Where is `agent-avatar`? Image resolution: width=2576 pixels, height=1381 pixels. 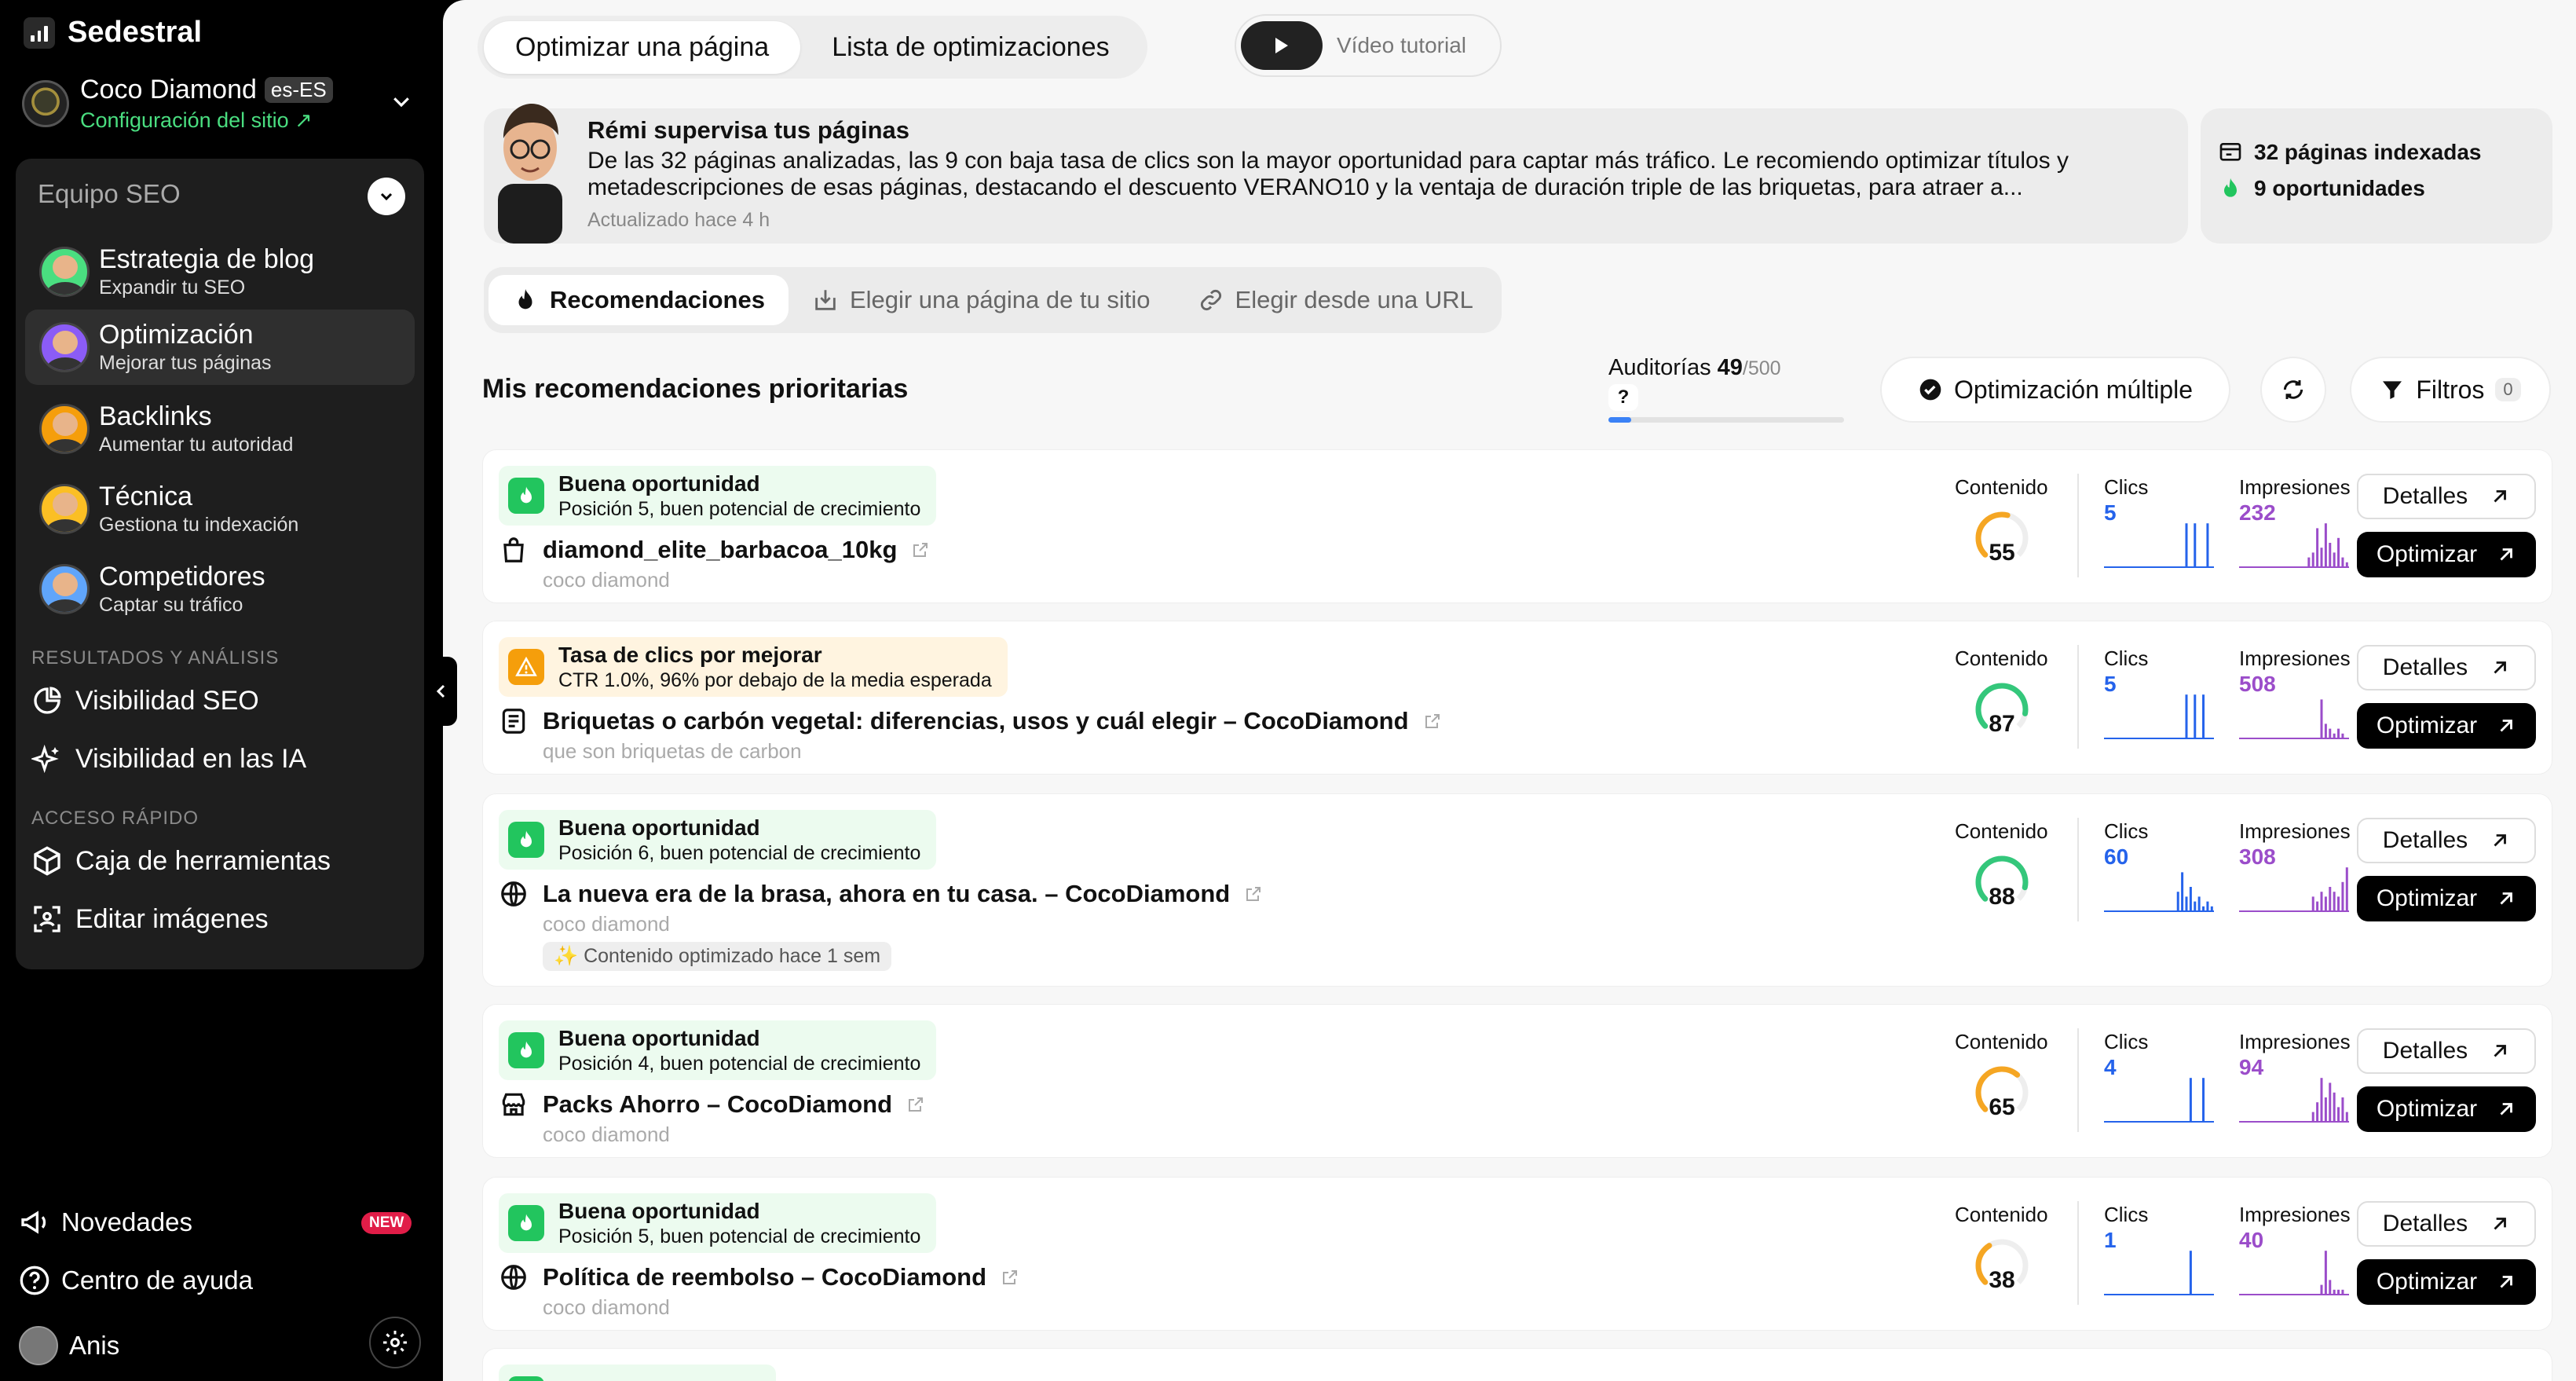 agent-avatar is located at coordinates (64, 589).